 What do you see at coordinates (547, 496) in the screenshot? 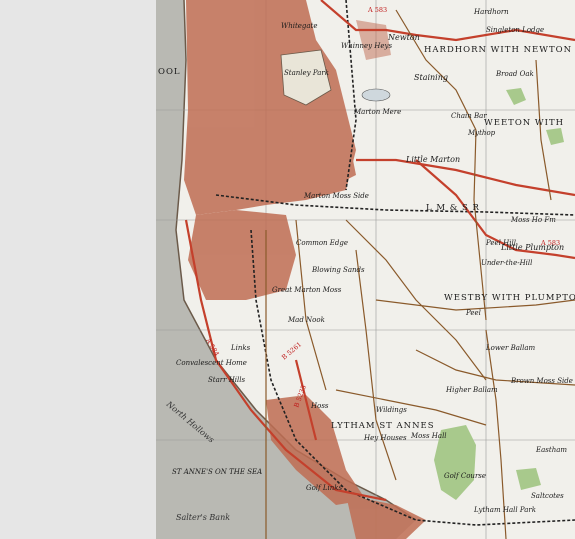
I see `map-label: Saltcotes` at bounding box center [547, 496].